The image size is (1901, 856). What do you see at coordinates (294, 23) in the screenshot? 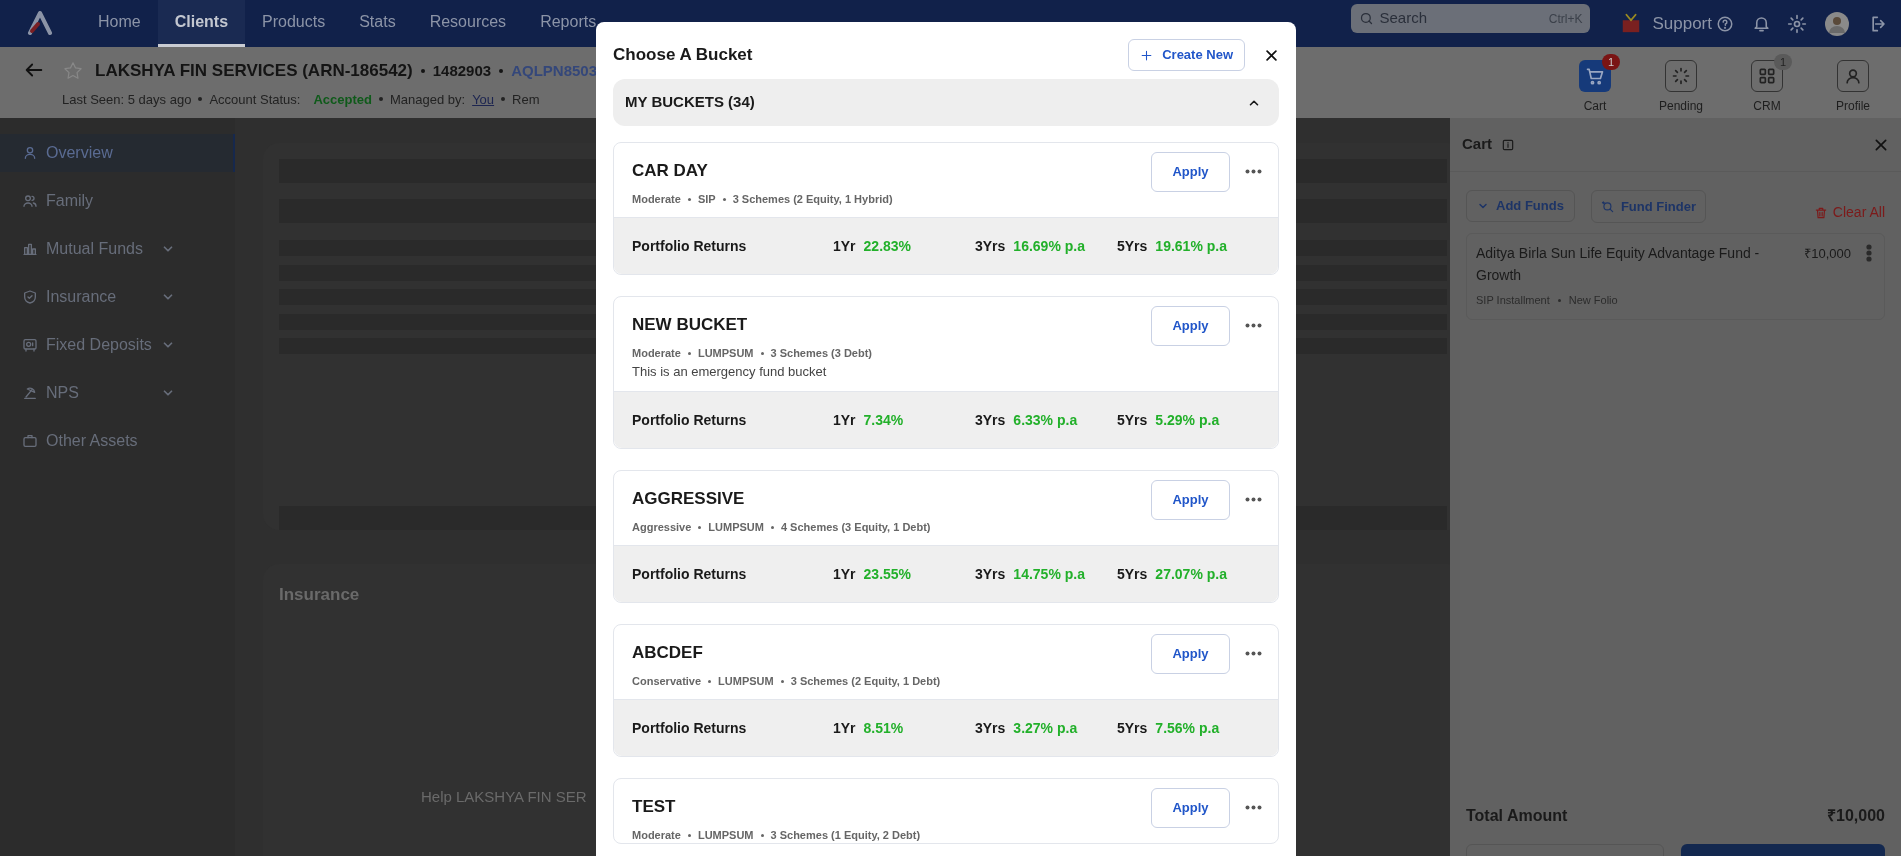
I see `nav-tab: Products` at bounding box center [294, 23].